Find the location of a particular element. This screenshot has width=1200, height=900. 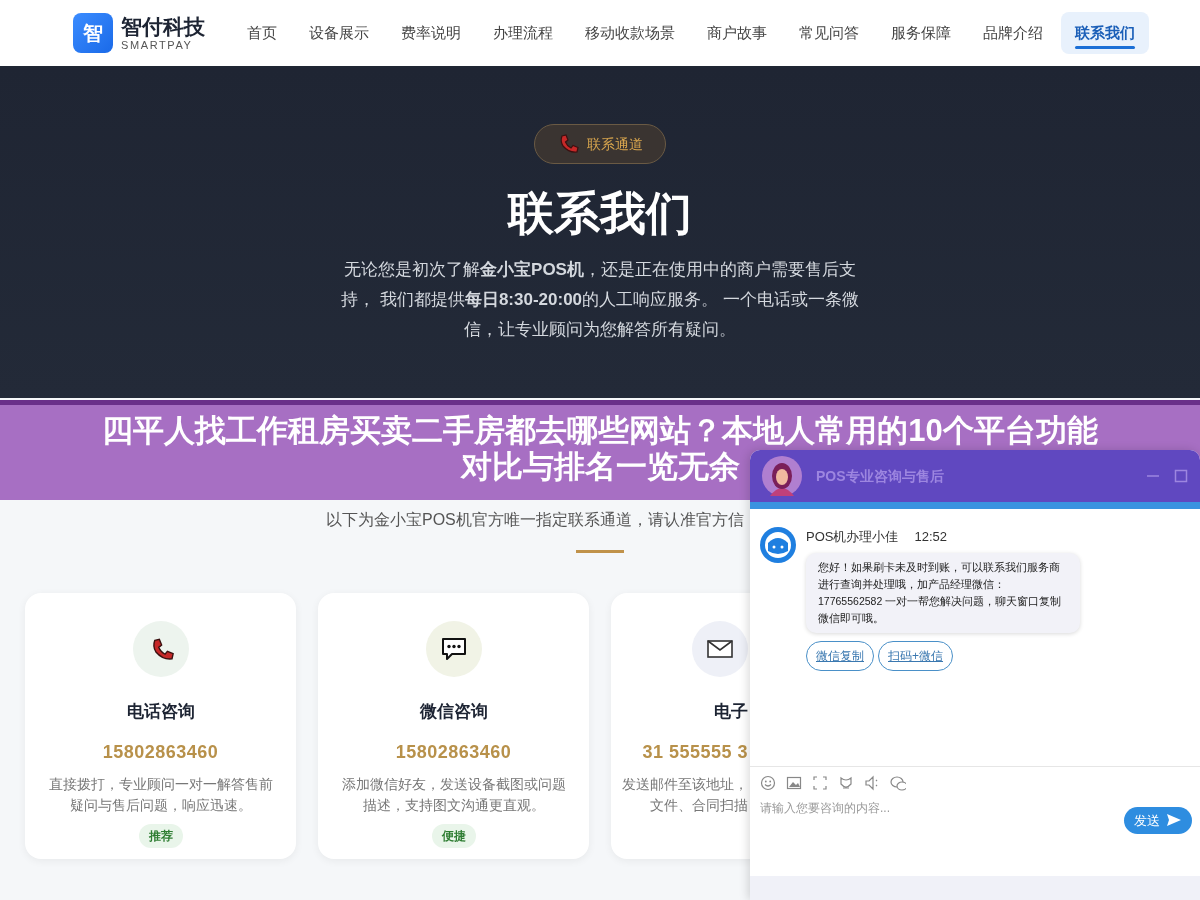

nav-link: 品牌介绍 is located at coordinates (1013, 33).